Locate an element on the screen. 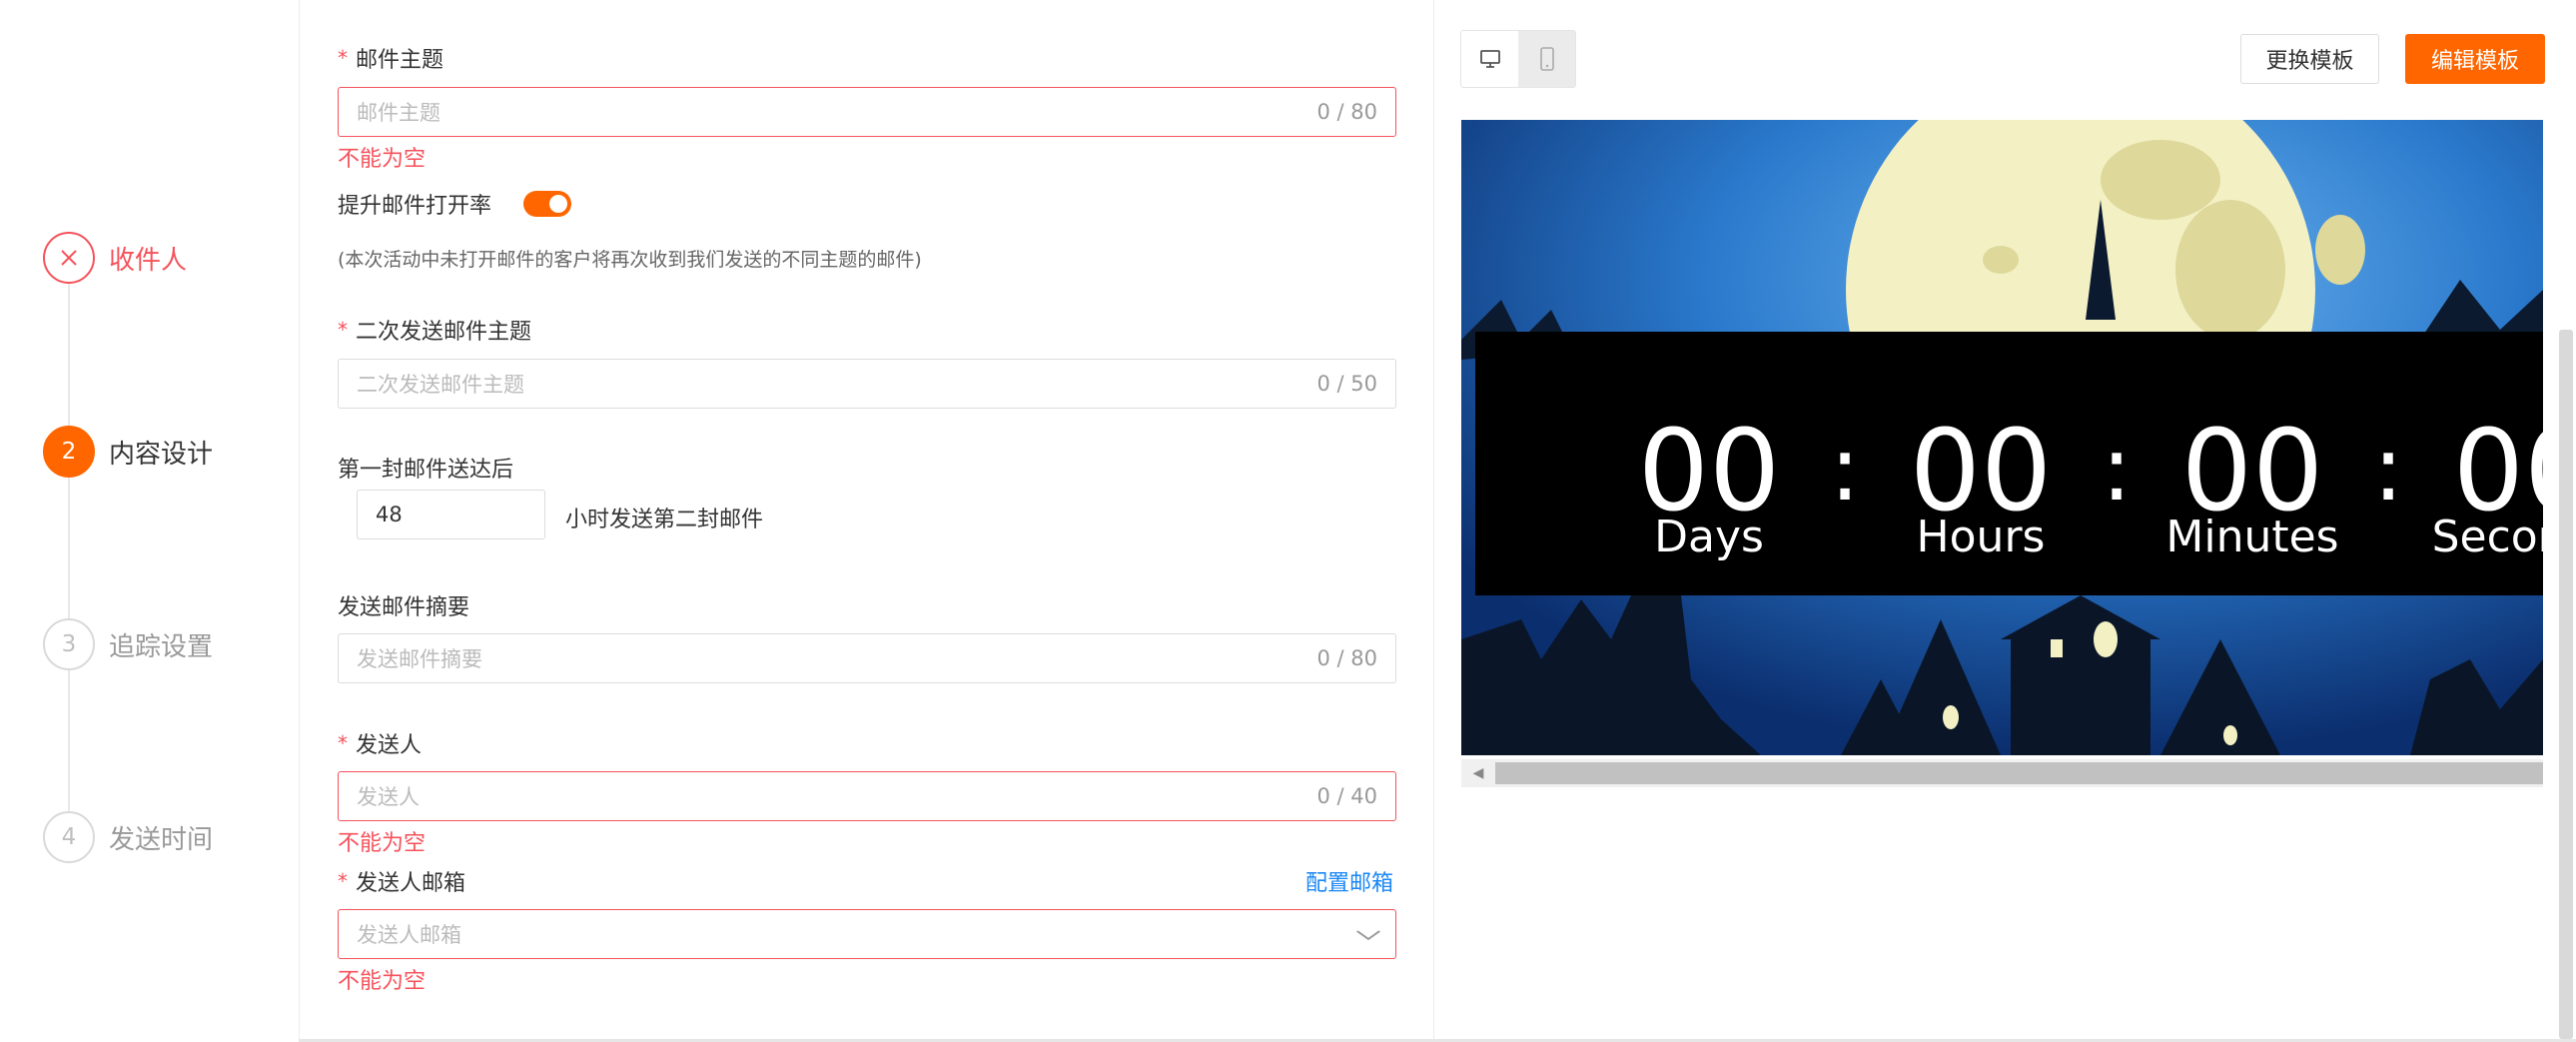  step-number: 2 is located at coordinates (69, 452).